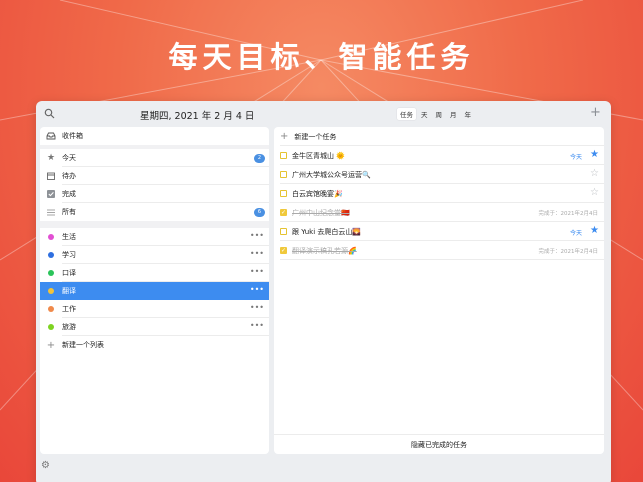  I want to click on sidebar-item-travel: 旅游 •••, so click(154, 327).